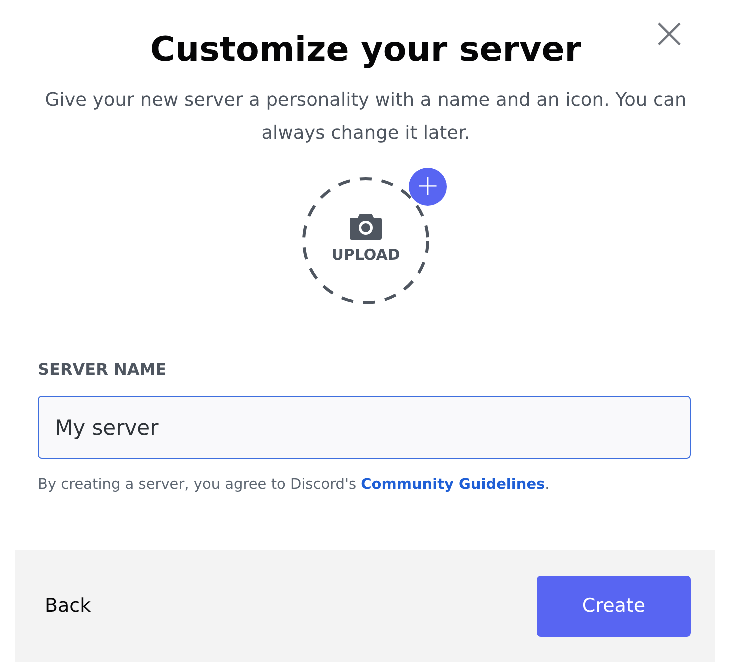 The height and width of the screenshot is (672, 732). I want to click on server-name-field: My server, so click(364, 427).